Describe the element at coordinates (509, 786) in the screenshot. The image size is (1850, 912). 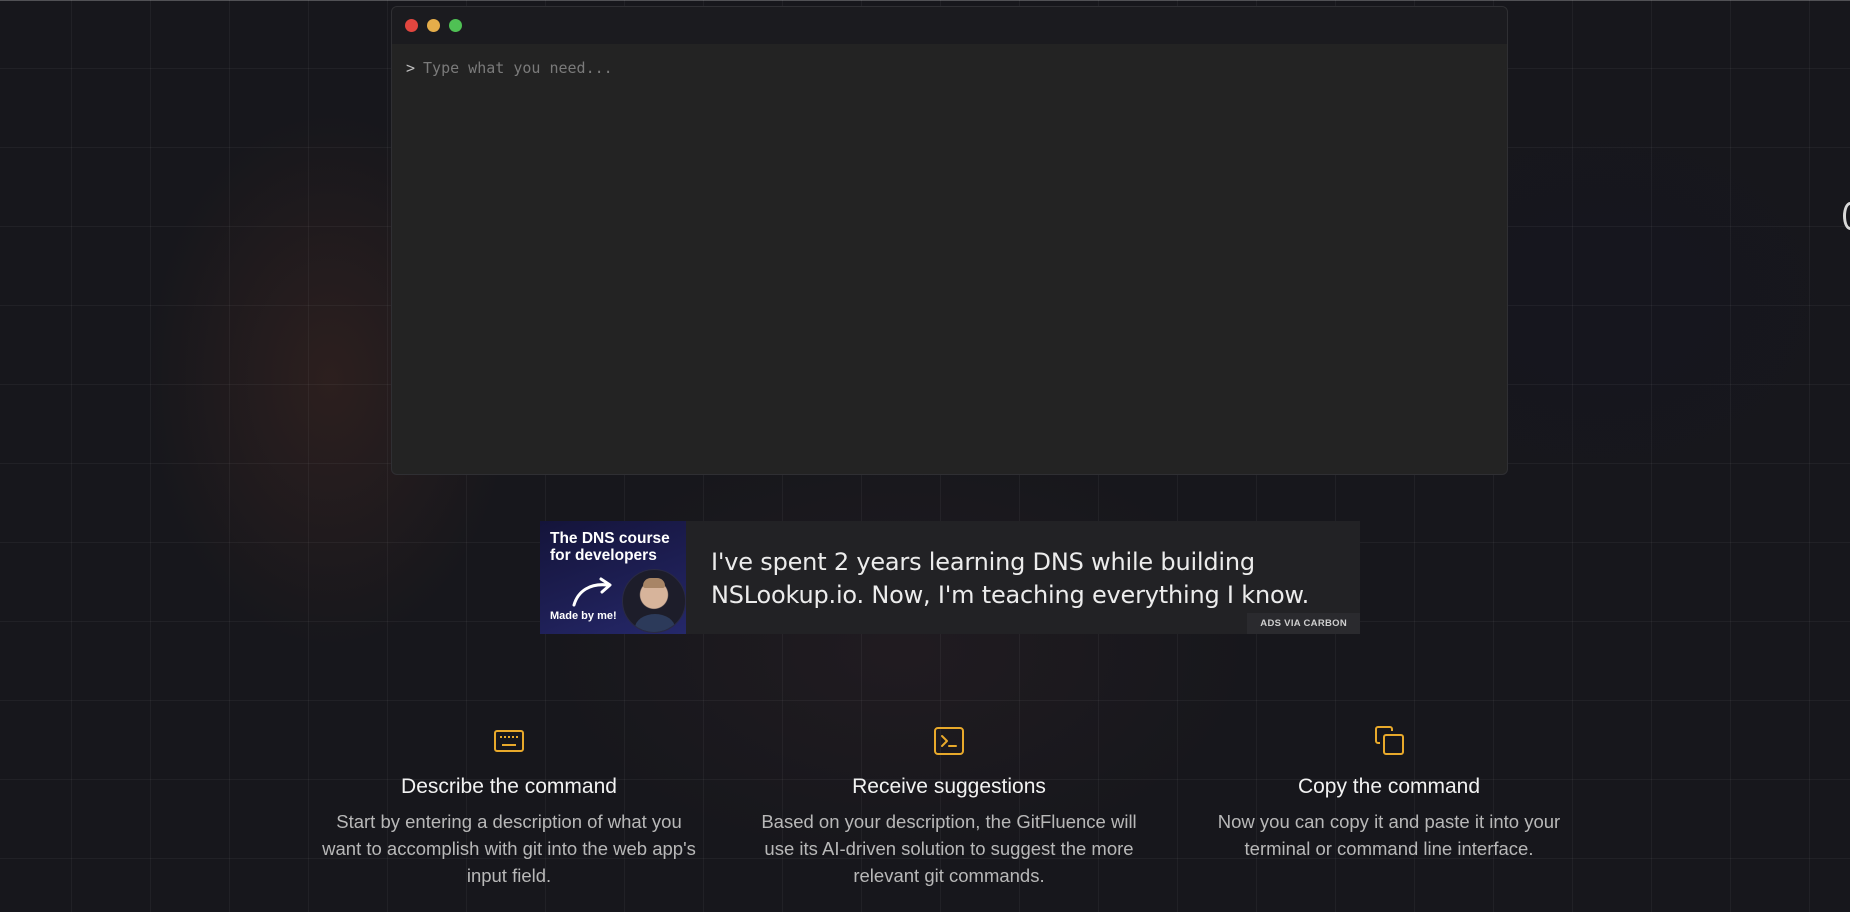
I see `feature-title: Describe the command` at that location.